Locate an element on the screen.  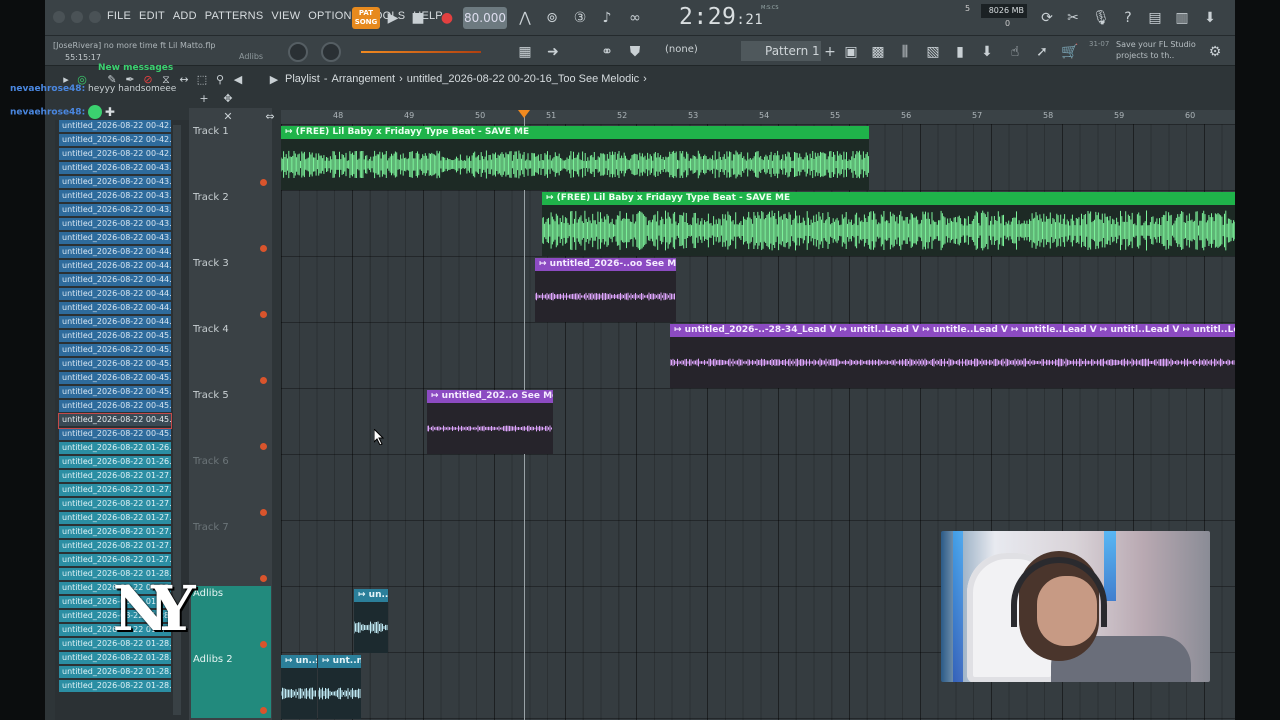
metronome-icon: ⋀ is located at coordinates (525, 18).